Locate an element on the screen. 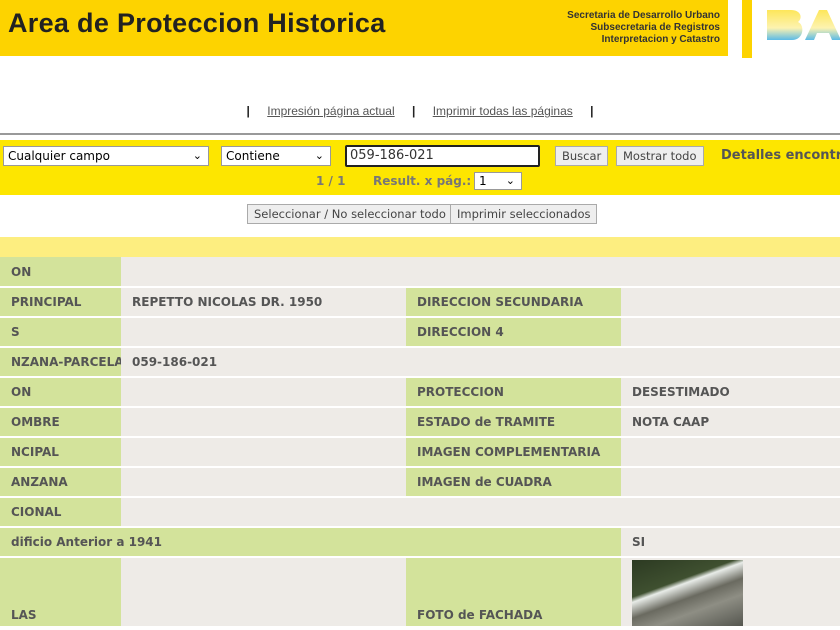 This screenshot has height=630, width=840. field-value: 059-186-021 is located at coordinates (480, 362).